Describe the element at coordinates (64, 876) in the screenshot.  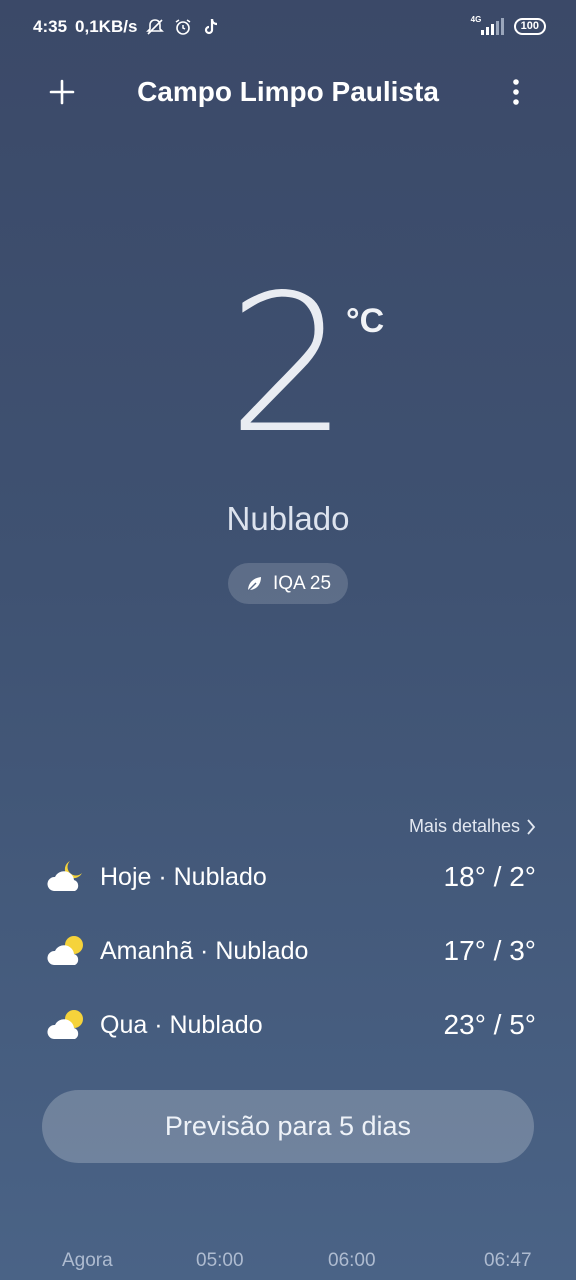
I see `moon-cloud-icon` at that location.